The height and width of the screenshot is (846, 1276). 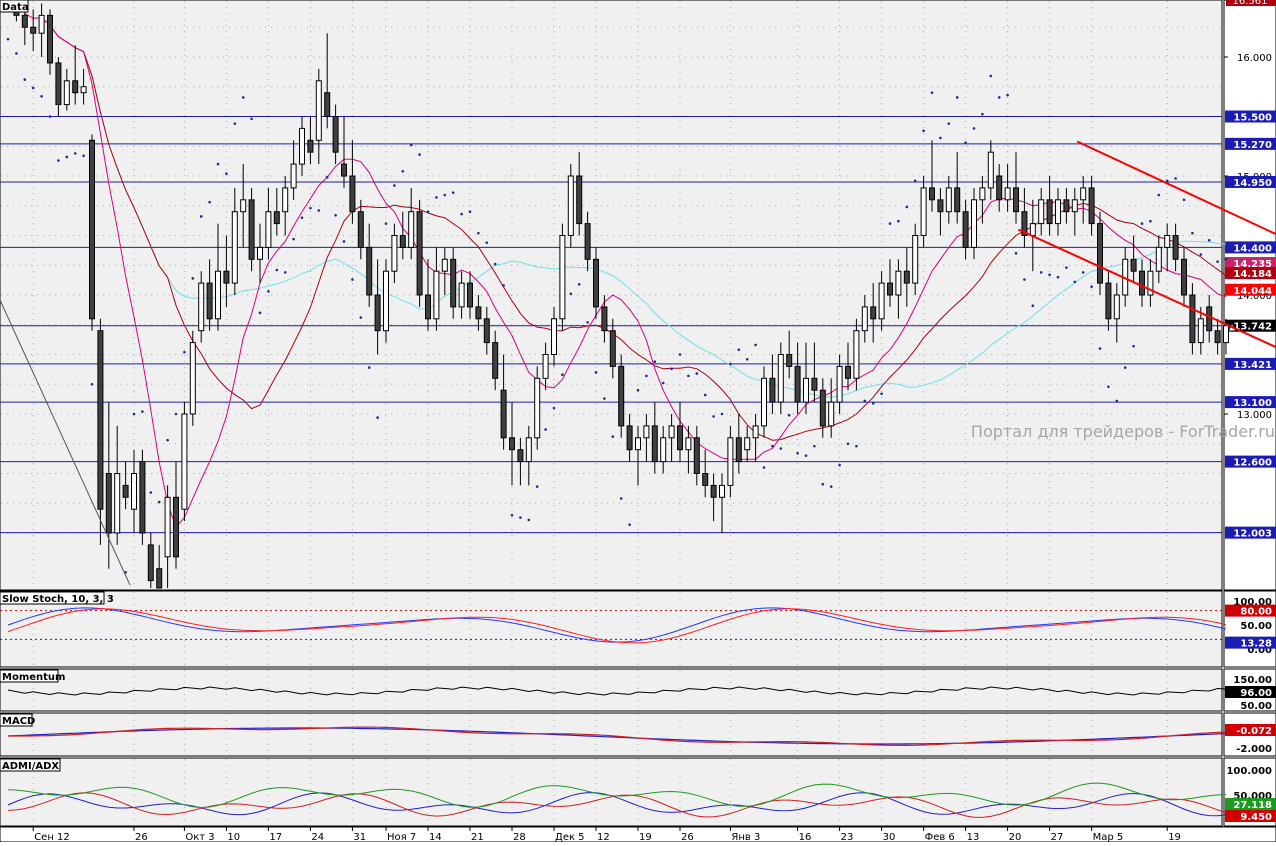 What do you see at coordinates (1252, 183) in the screenshot?
I see `level-label: 14.950` at bounding box center [1252, 183].